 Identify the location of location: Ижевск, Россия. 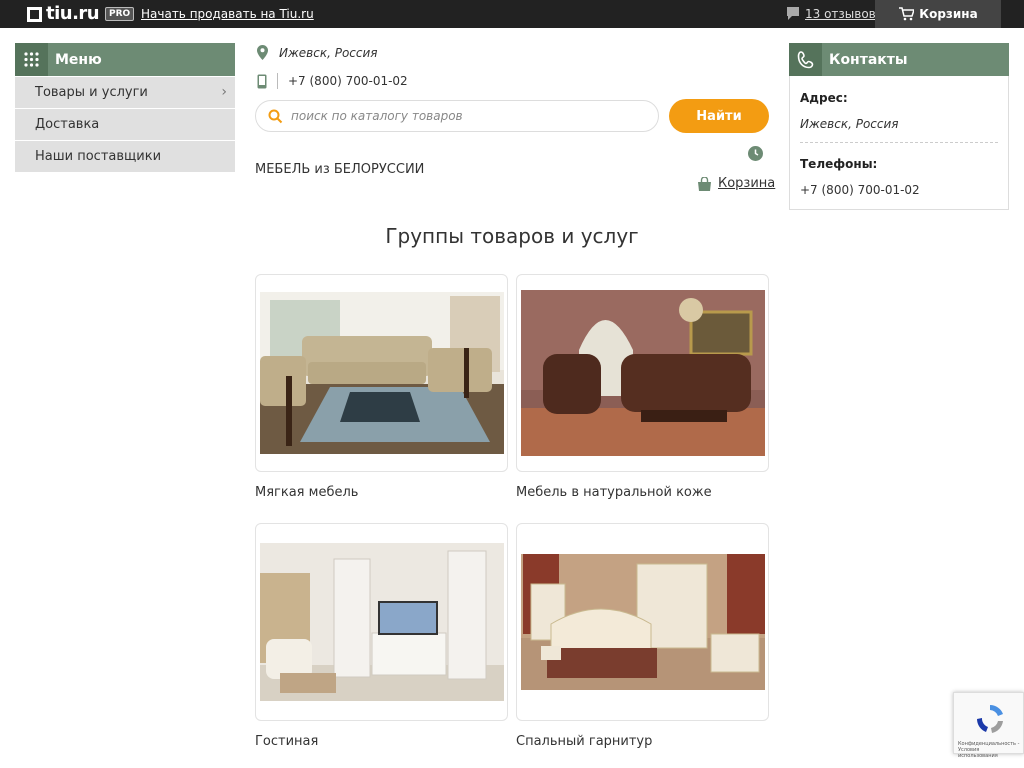
(317, 52).